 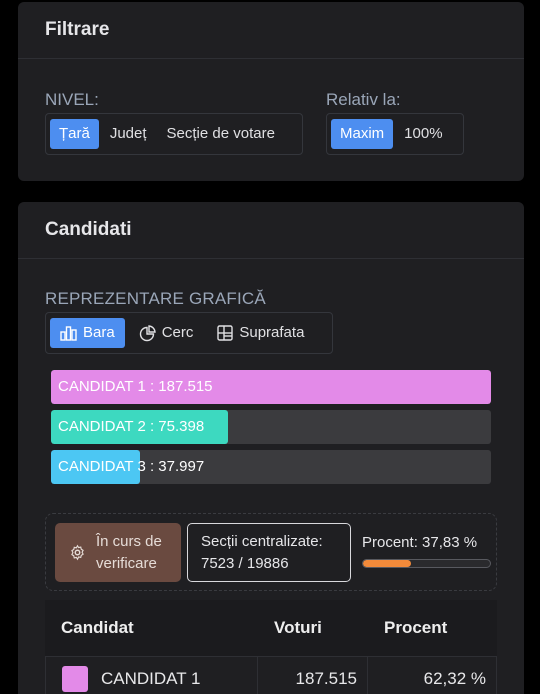 What do you see at coordinates (131, 426) in the screenshot?
I see `candidate-bar-label: CANDIDAT 2 : 75.398` at bounding box center [131, 426].